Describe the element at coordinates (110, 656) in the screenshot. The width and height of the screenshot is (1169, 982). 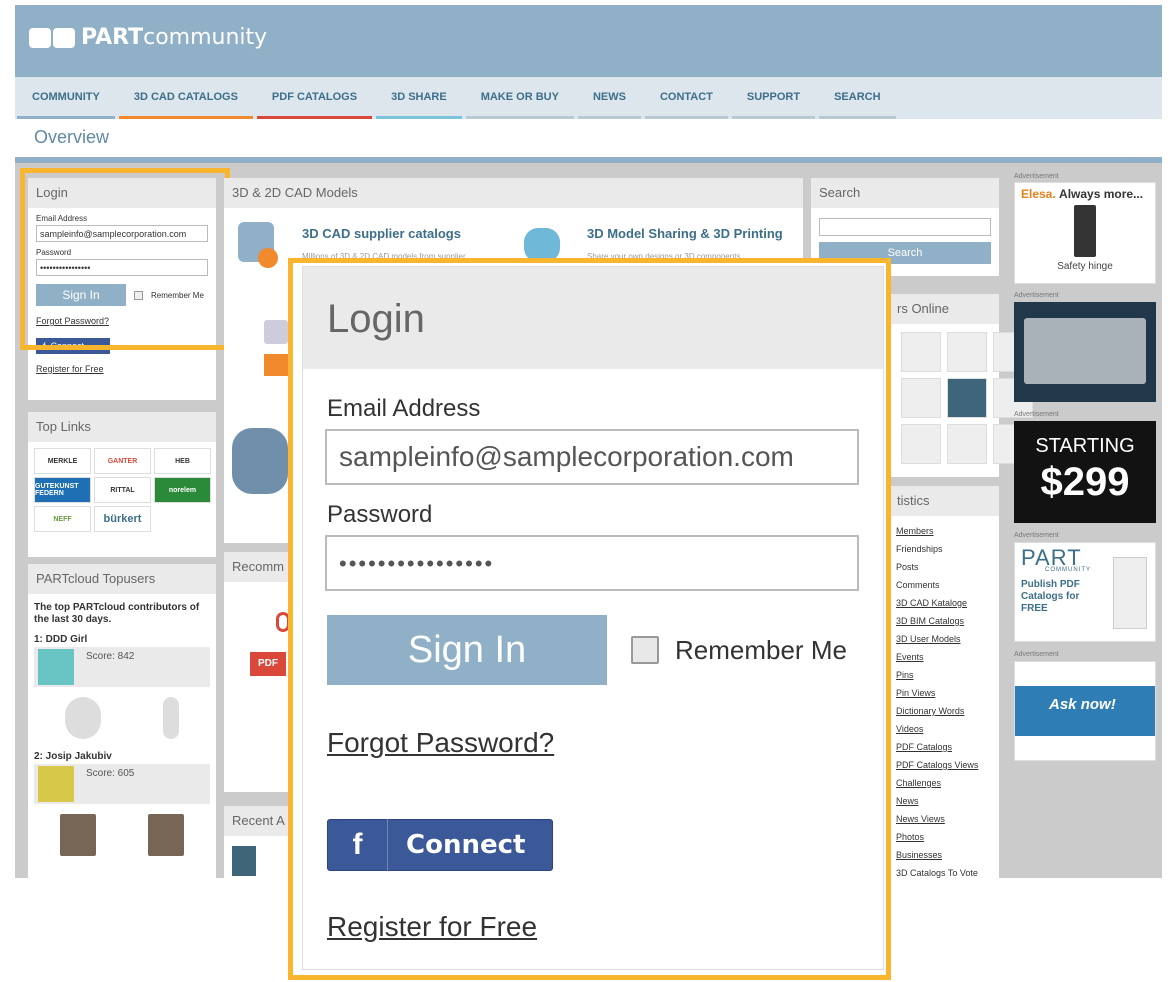
I see `score-text: Score: 842` at that location.